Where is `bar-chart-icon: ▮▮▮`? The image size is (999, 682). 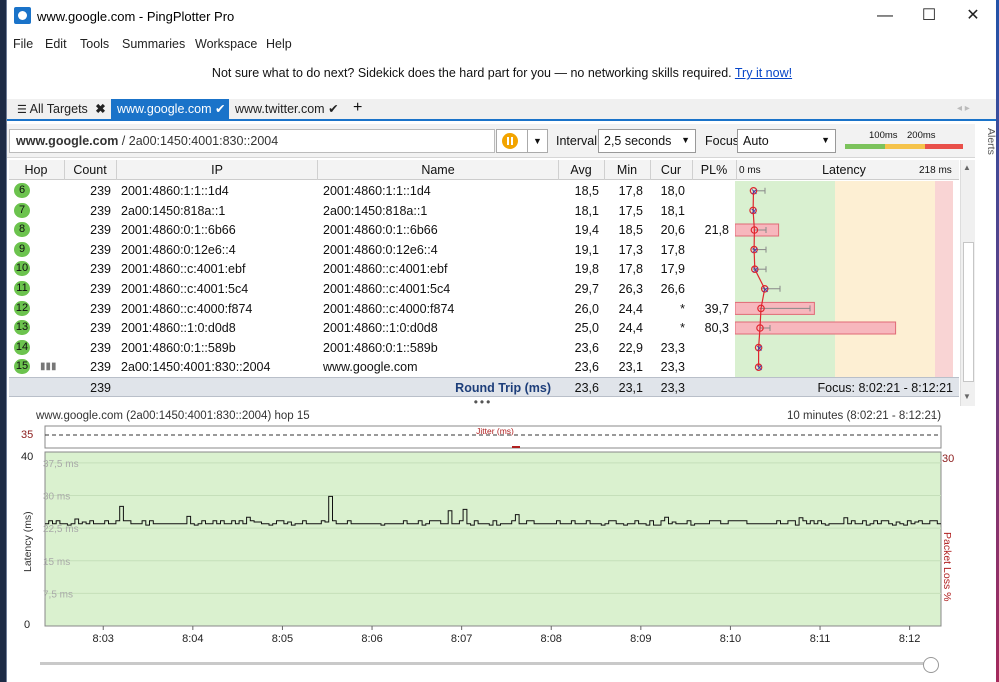 bar-chart-icon: ▮▮▮ is located at coordinates (48, 366).